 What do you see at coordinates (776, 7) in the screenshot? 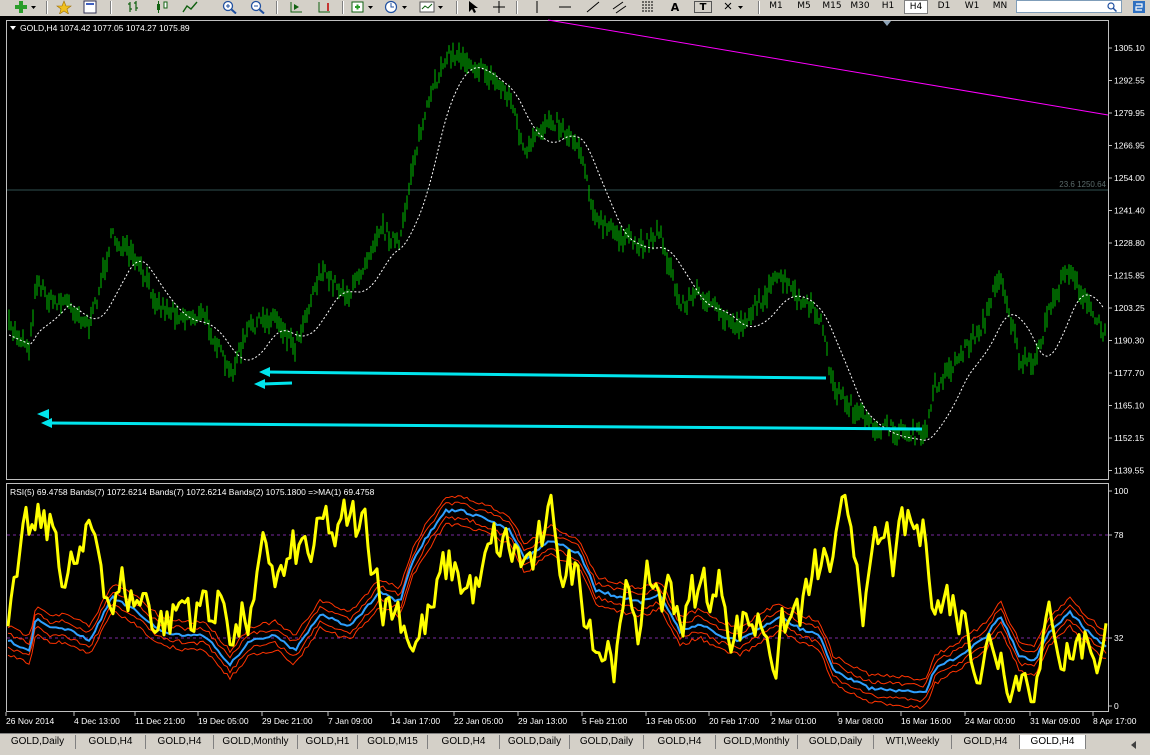
I see `timeframe-m1: M1` at bounding box center [776, 7].